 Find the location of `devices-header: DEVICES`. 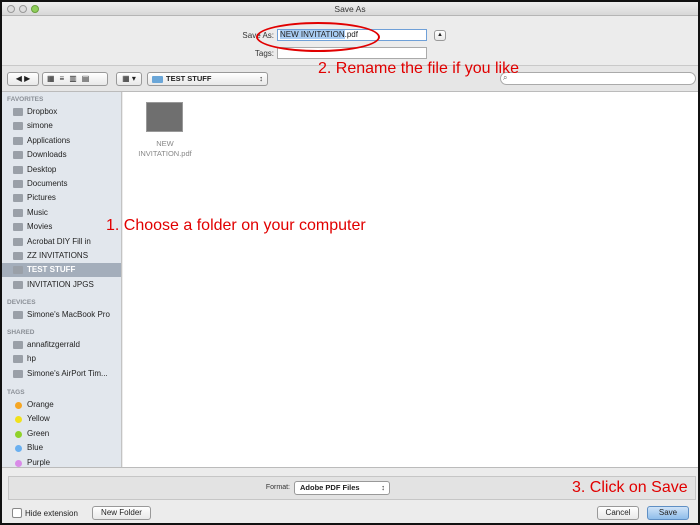

devices-header: DEVICES is located at coordinates (21, 302).